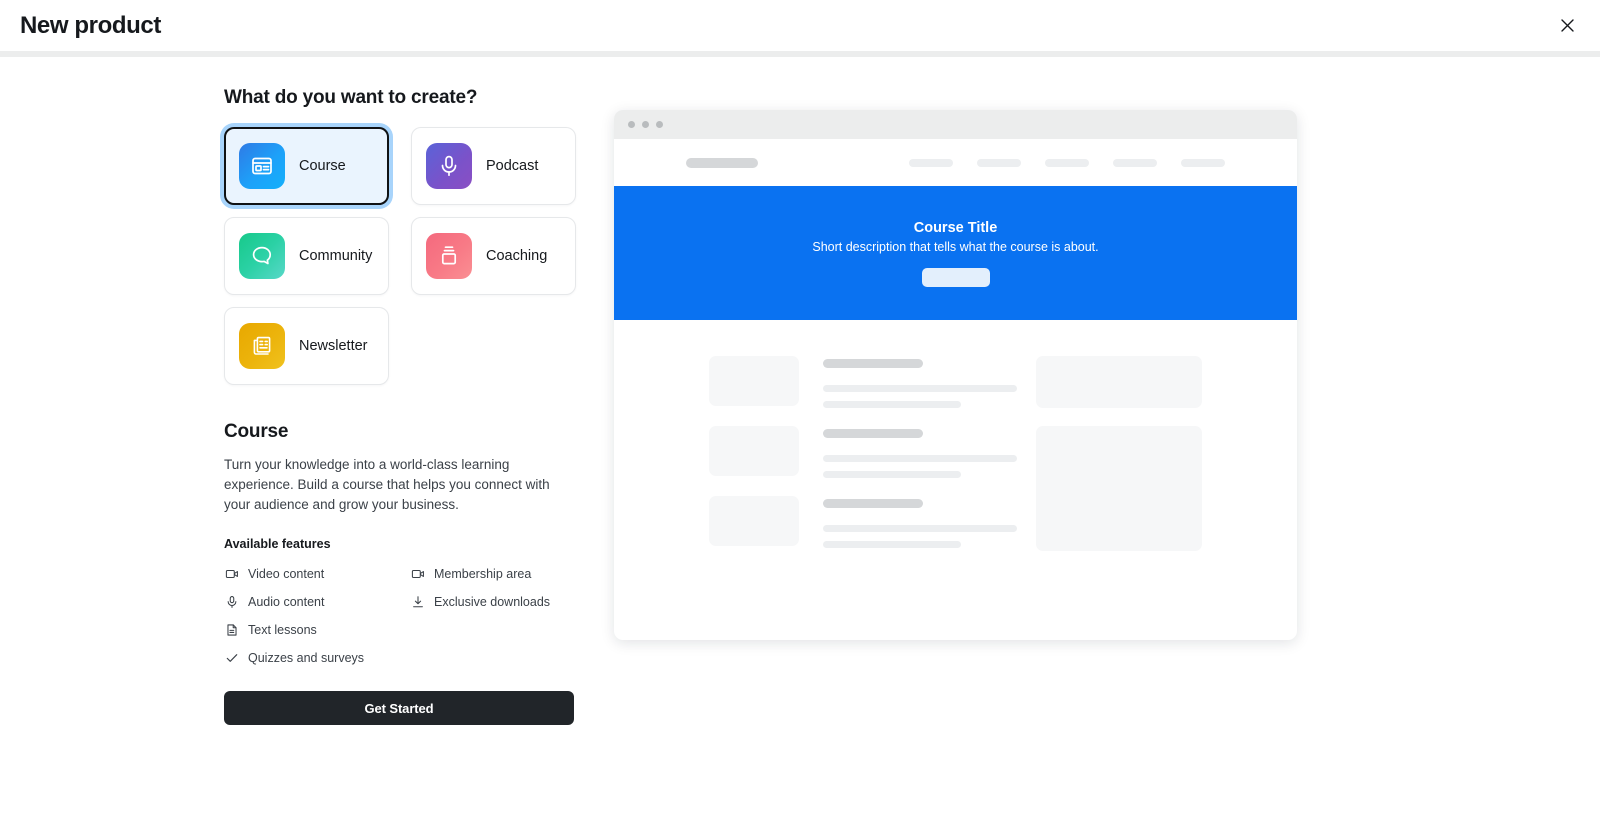 The image size is (1600, 831). What do you see at coordinates (231, 657) in the screenshot?
I see `check-icon` at bounding box center [231, 657].